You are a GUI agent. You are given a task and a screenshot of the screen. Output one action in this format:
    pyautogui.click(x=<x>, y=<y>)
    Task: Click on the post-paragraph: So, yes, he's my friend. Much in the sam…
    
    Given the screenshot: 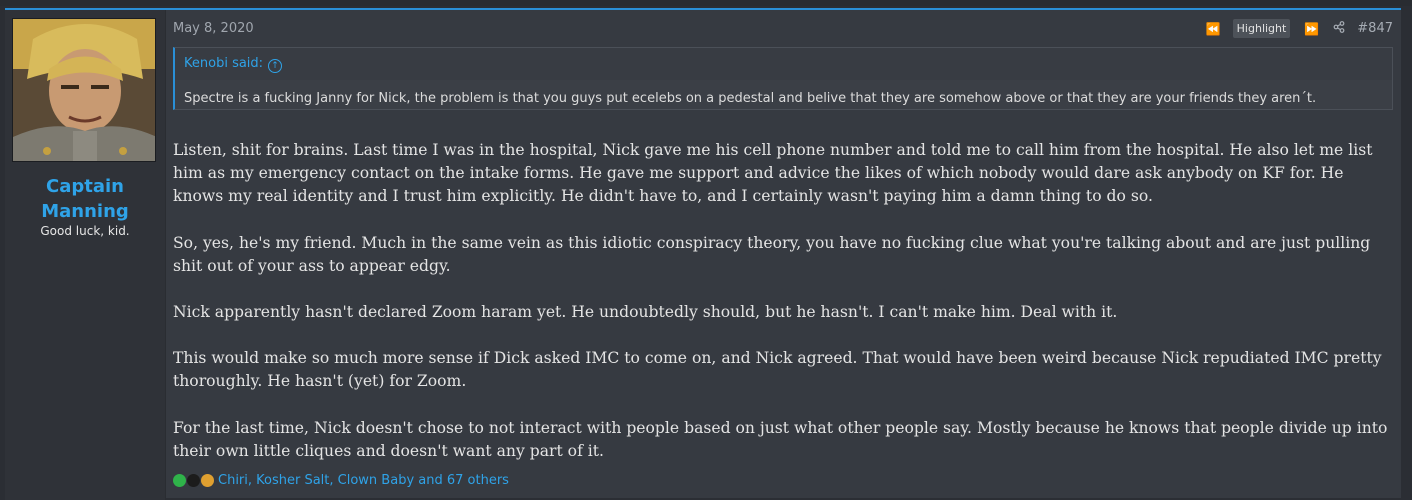 What is the action you would take?
    pyautogui.click(x=772, y=254)
    